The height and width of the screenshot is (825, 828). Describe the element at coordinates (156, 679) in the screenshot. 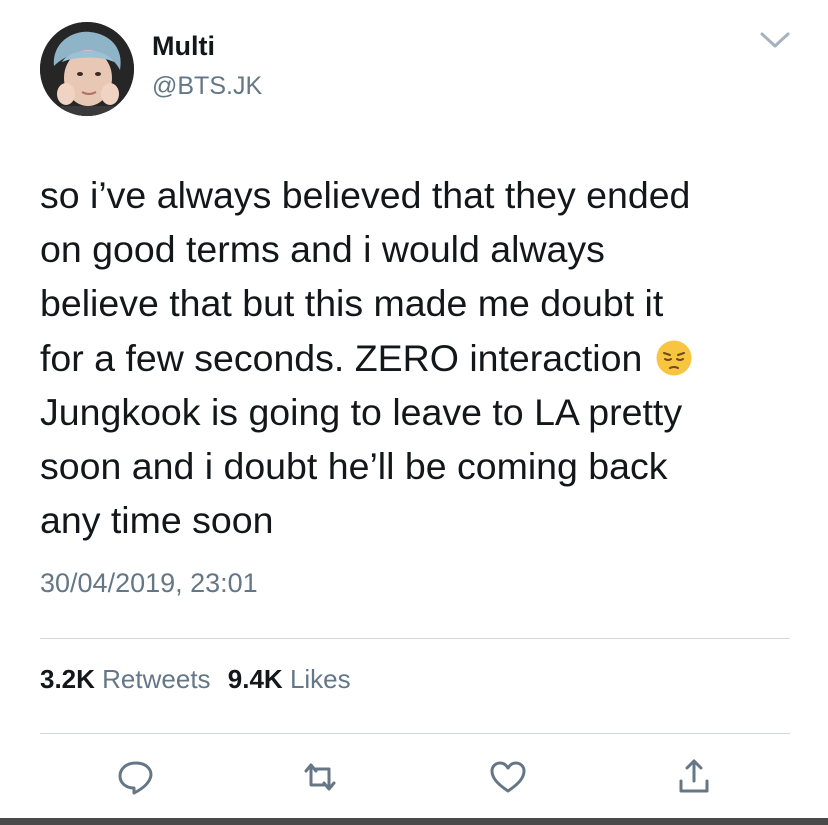

I see `retweets-label: Retweets` at that location.